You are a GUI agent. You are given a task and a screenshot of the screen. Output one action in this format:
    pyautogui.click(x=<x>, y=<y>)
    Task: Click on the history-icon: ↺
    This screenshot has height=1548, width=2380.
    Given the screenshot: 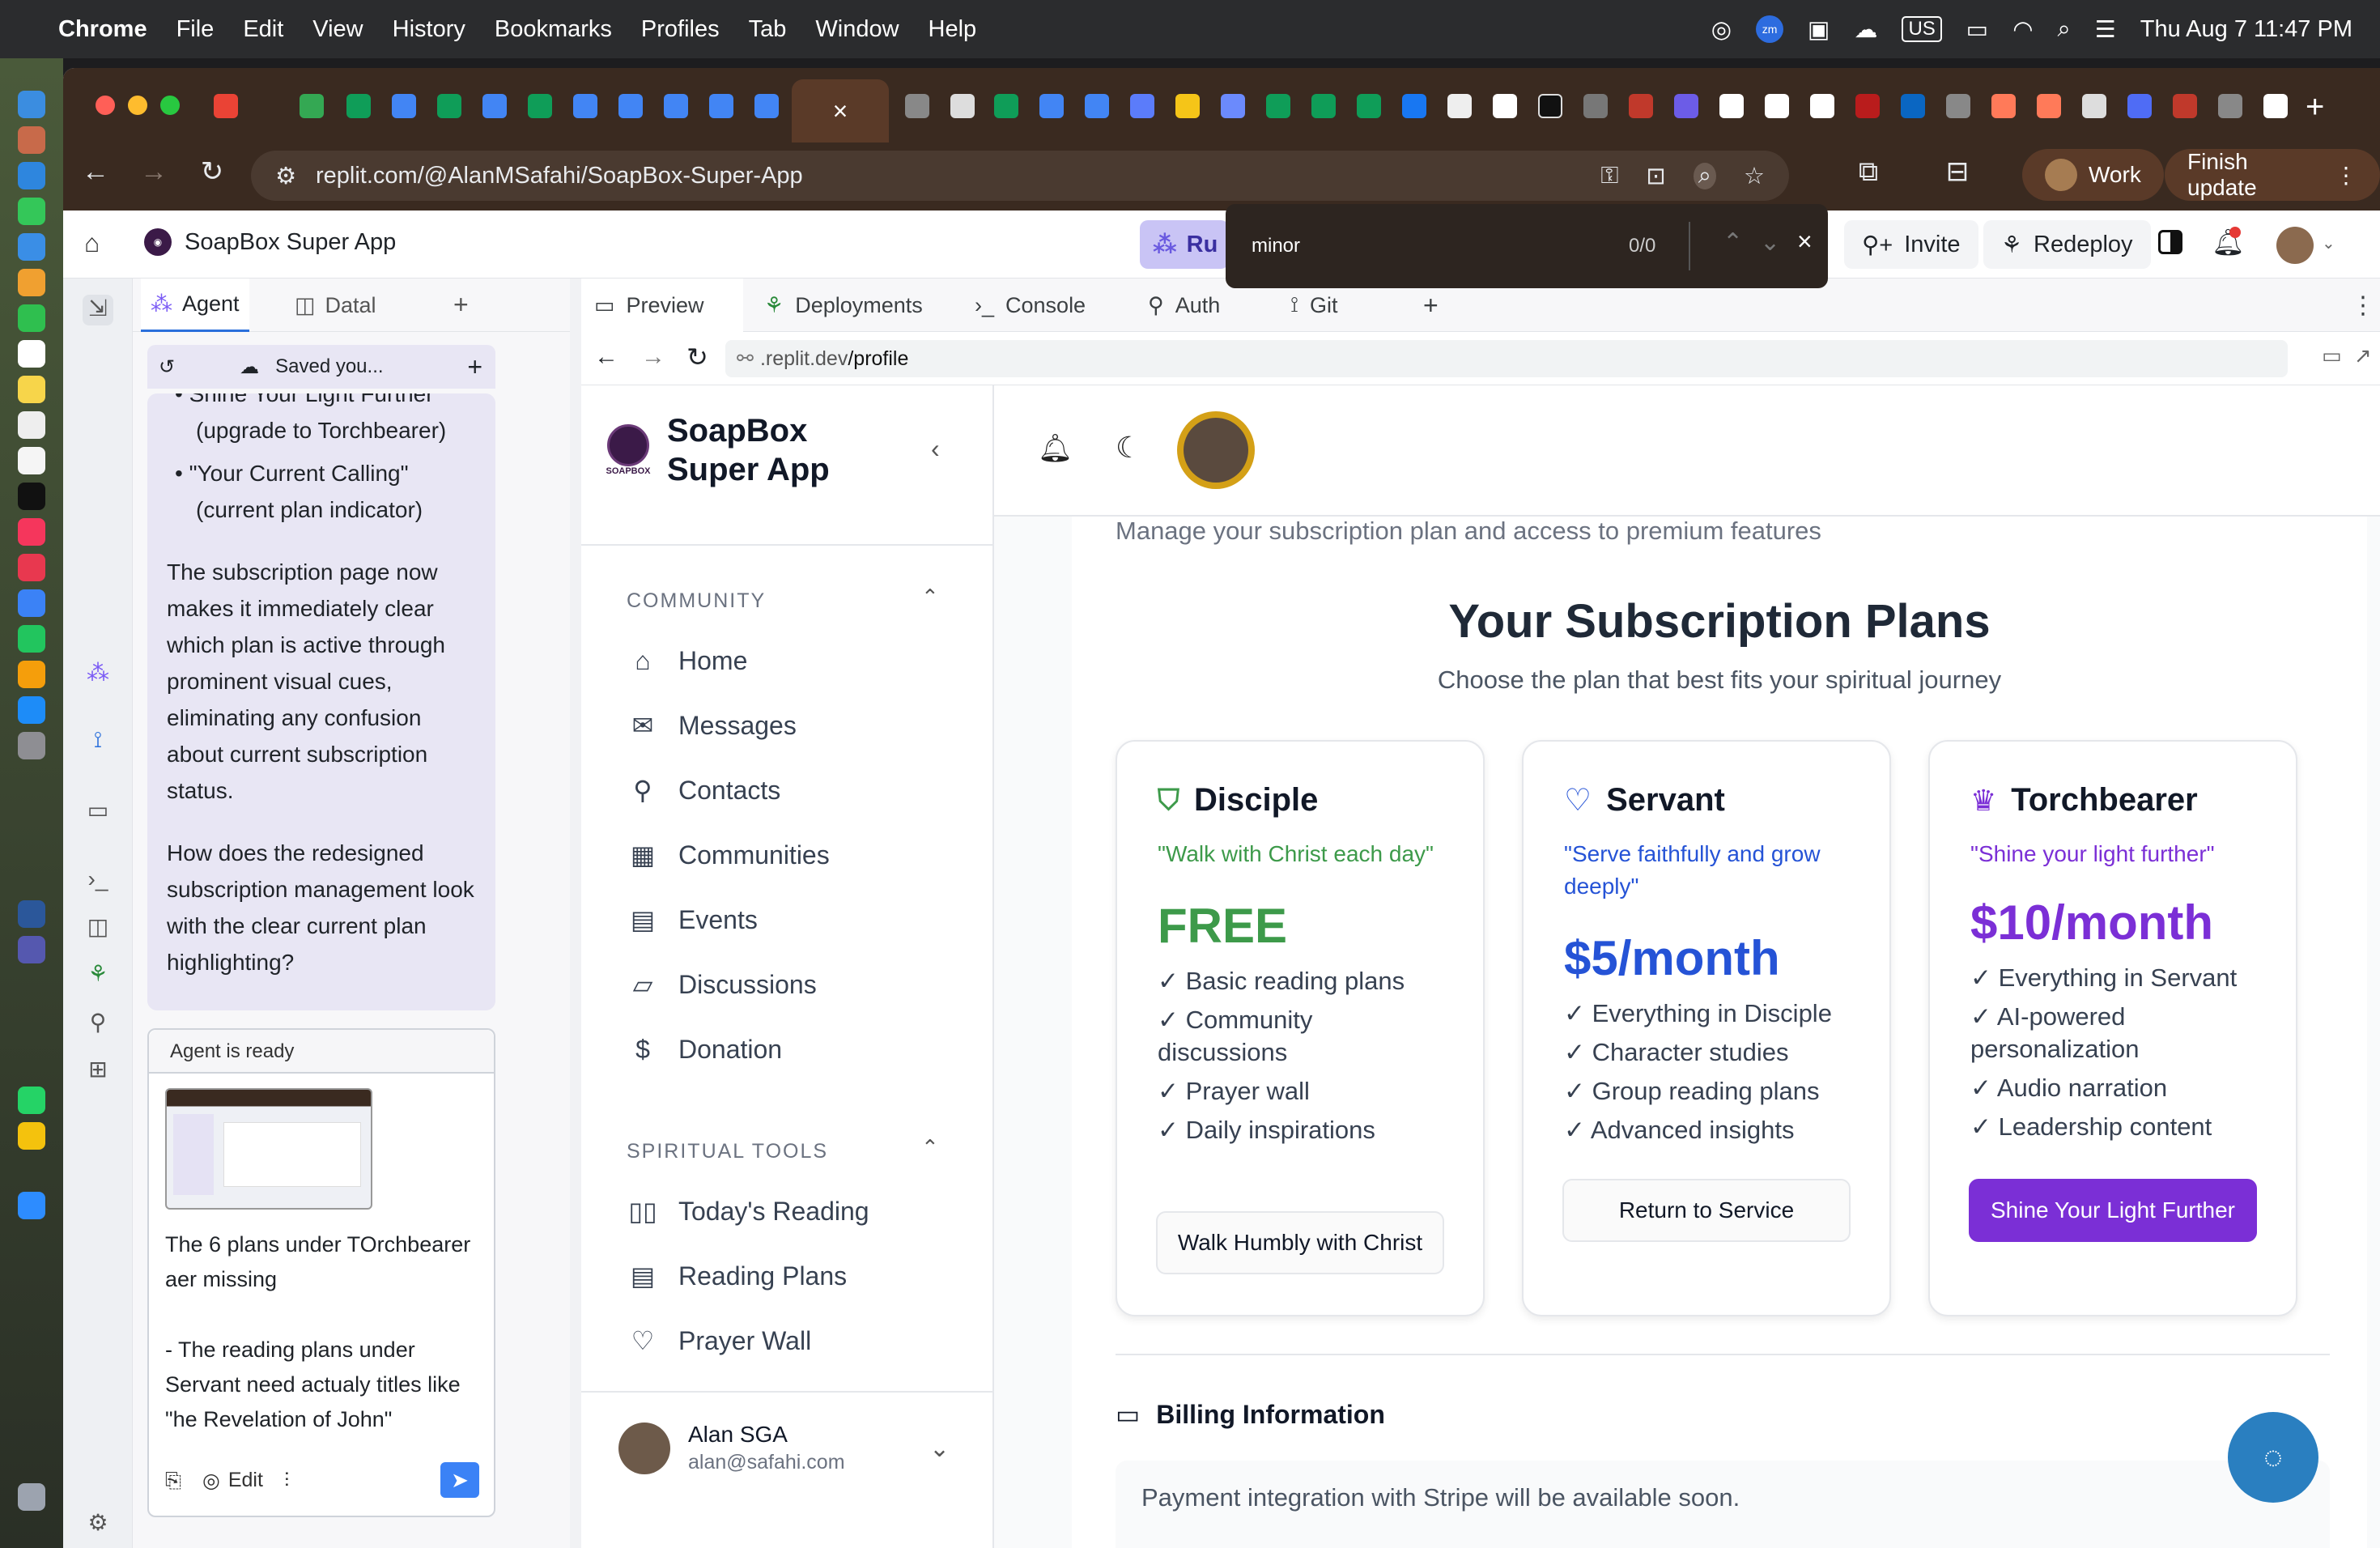 What is the action you would take?
    pyautogui.click(x=167, y=367)
    